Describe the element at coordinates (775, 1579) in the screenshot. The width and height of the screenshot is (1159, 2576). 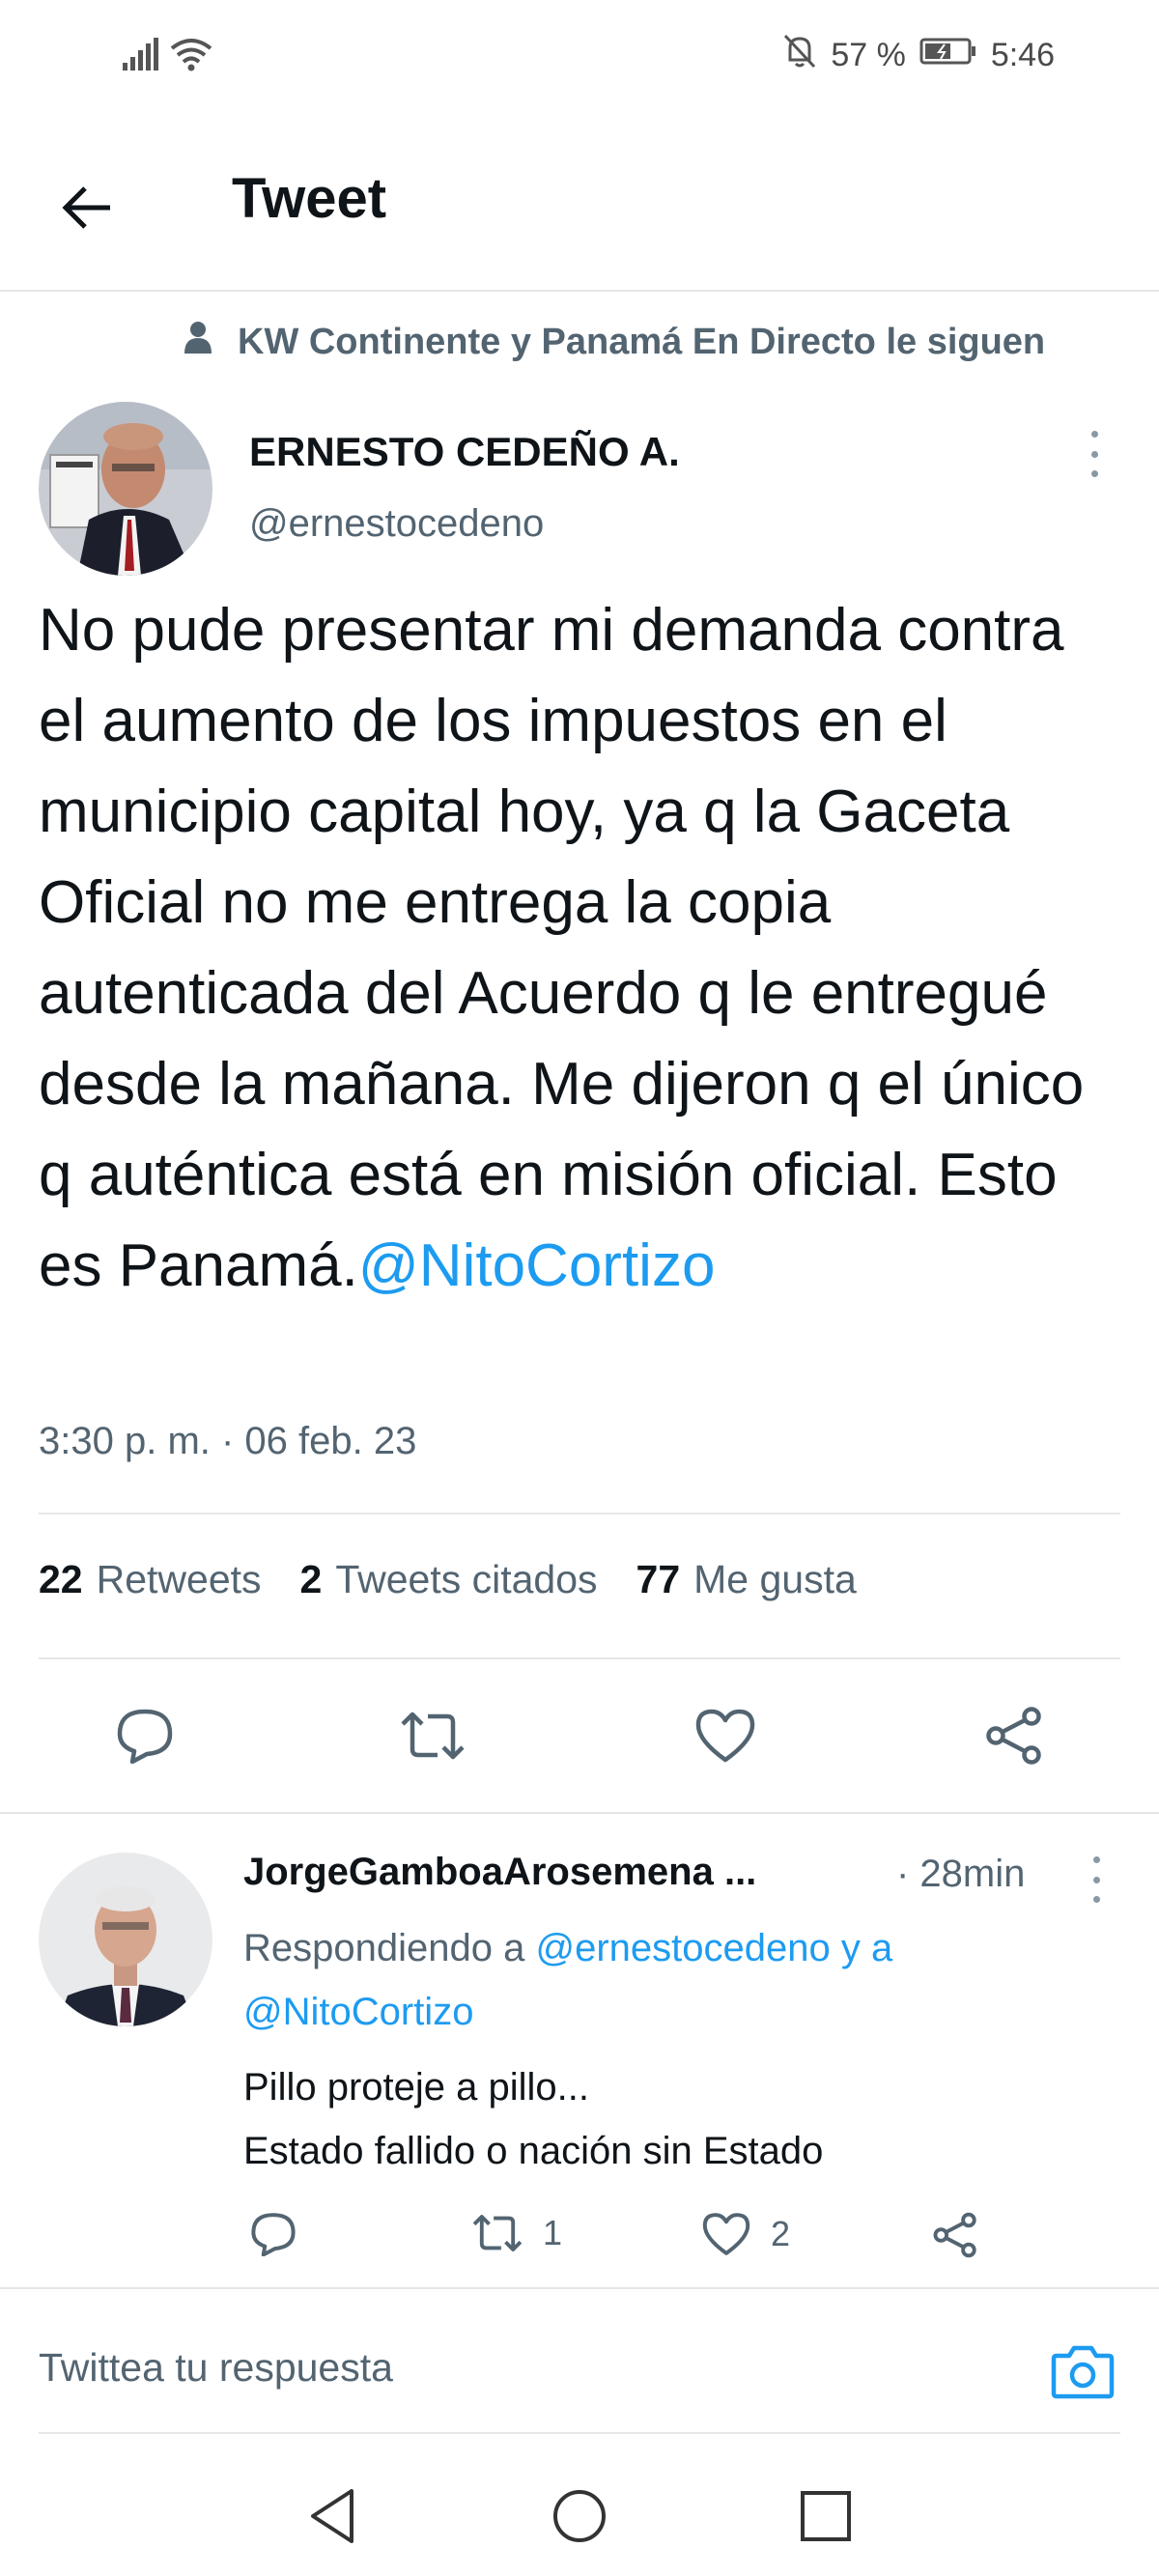
I see `likes-label: Me gusta` at that location.